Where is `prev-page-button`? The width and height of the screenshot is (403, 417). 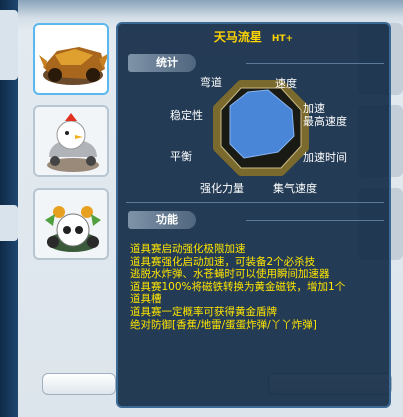
prev-page-button is located at coordinates (79, 384).